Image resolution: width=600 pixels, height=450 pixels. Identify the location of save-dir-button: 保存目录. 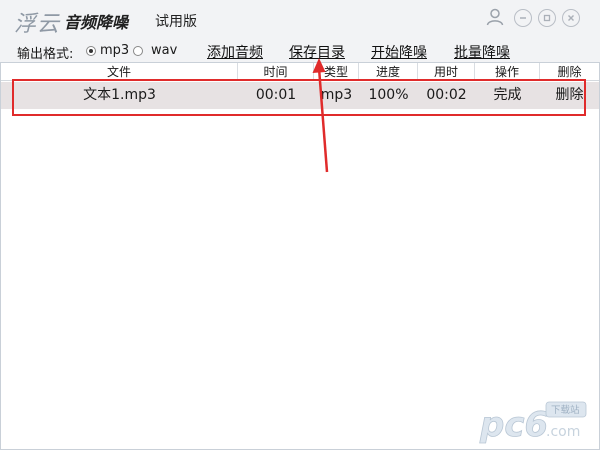
(317, 52).